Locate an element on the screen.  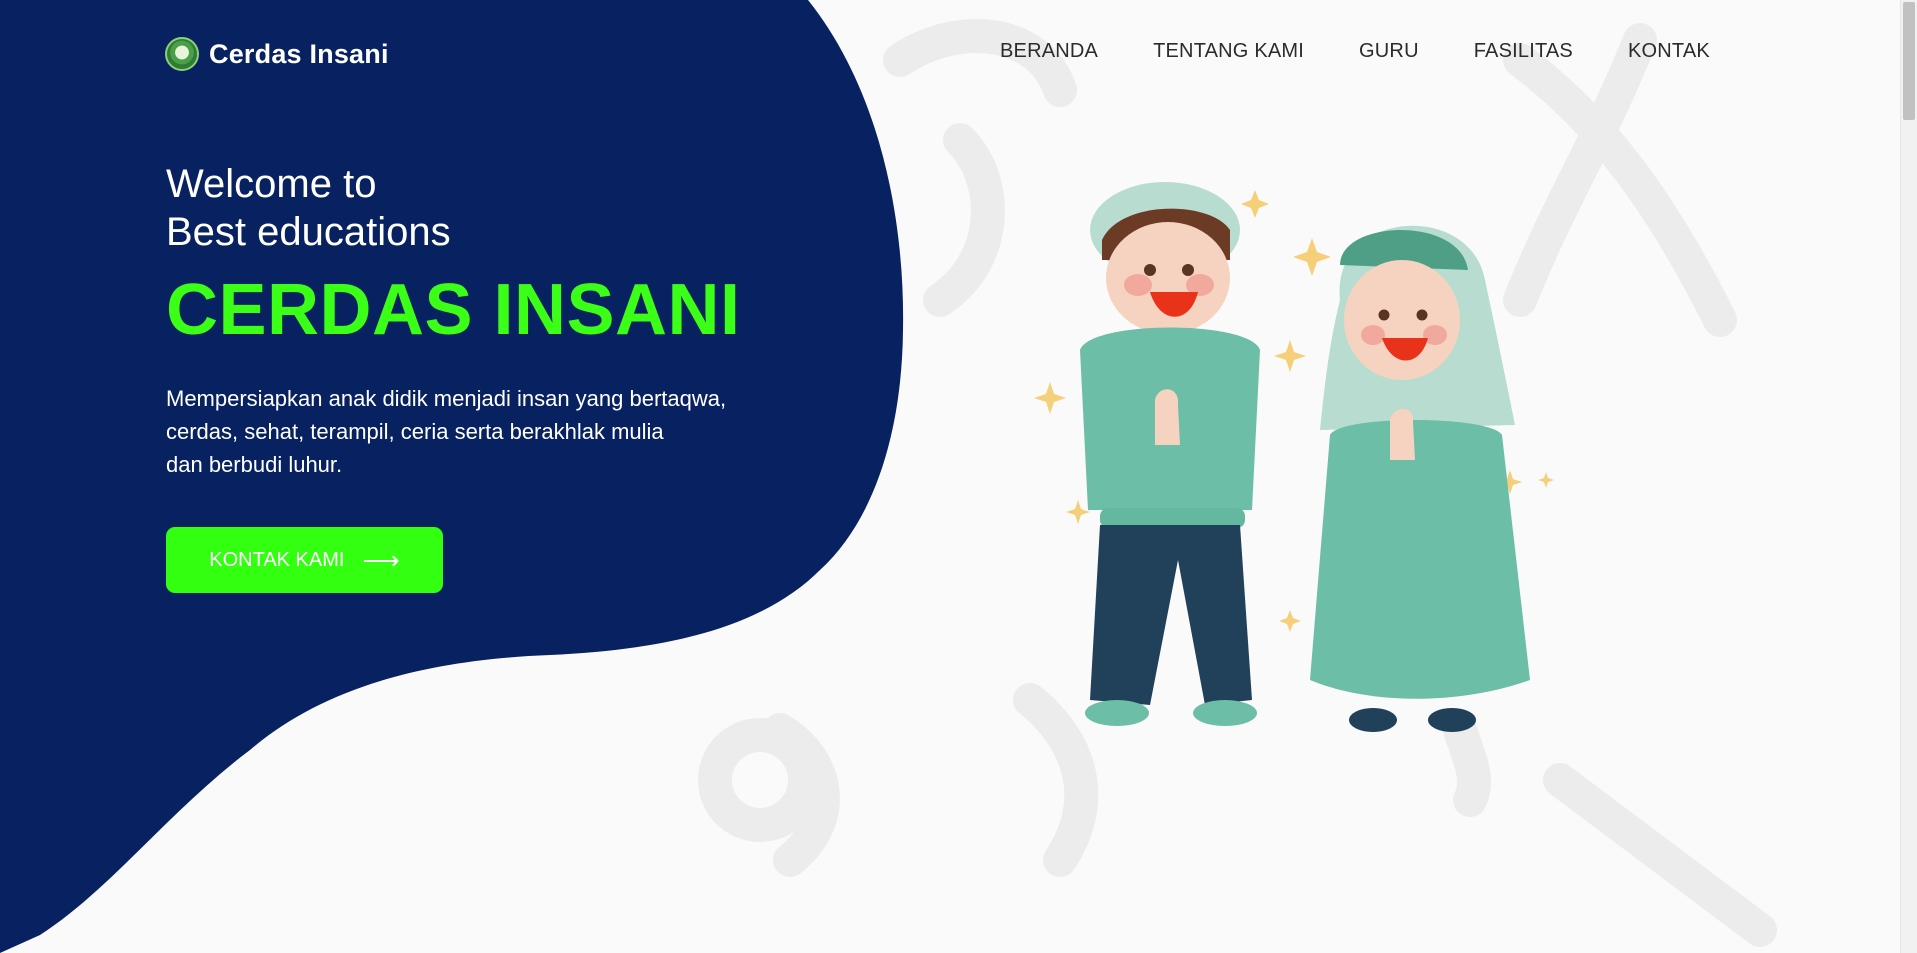
hero-welcome-line2: Best educations is located at coordinates (308, 232).